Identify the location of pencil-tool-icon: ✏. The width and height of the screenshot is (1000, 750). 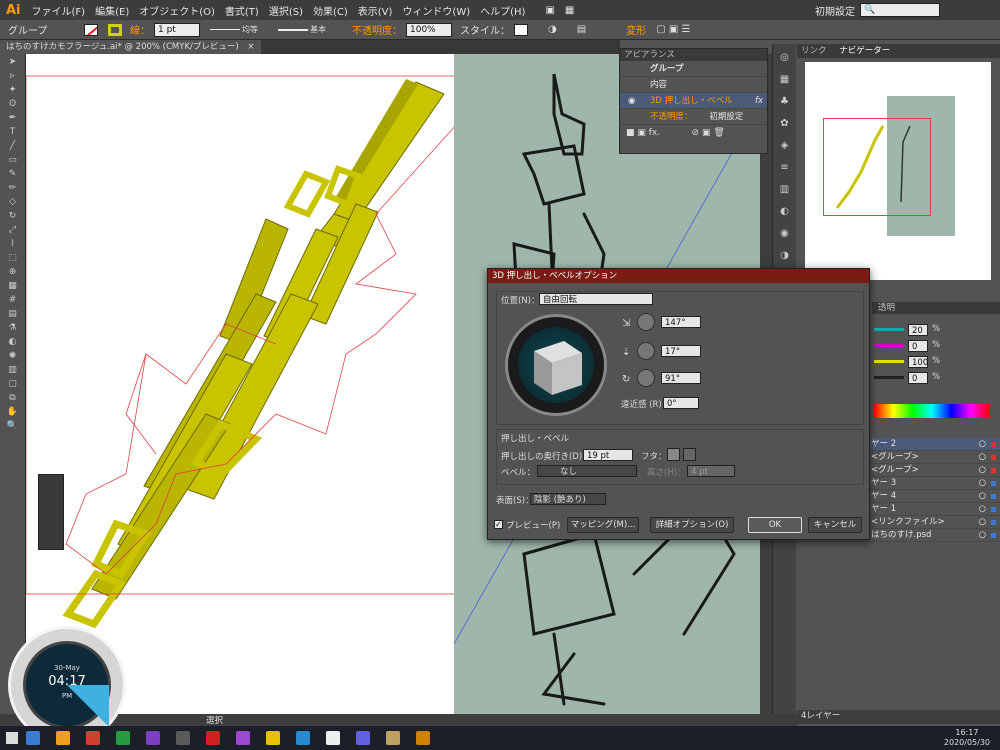
(13, 188).